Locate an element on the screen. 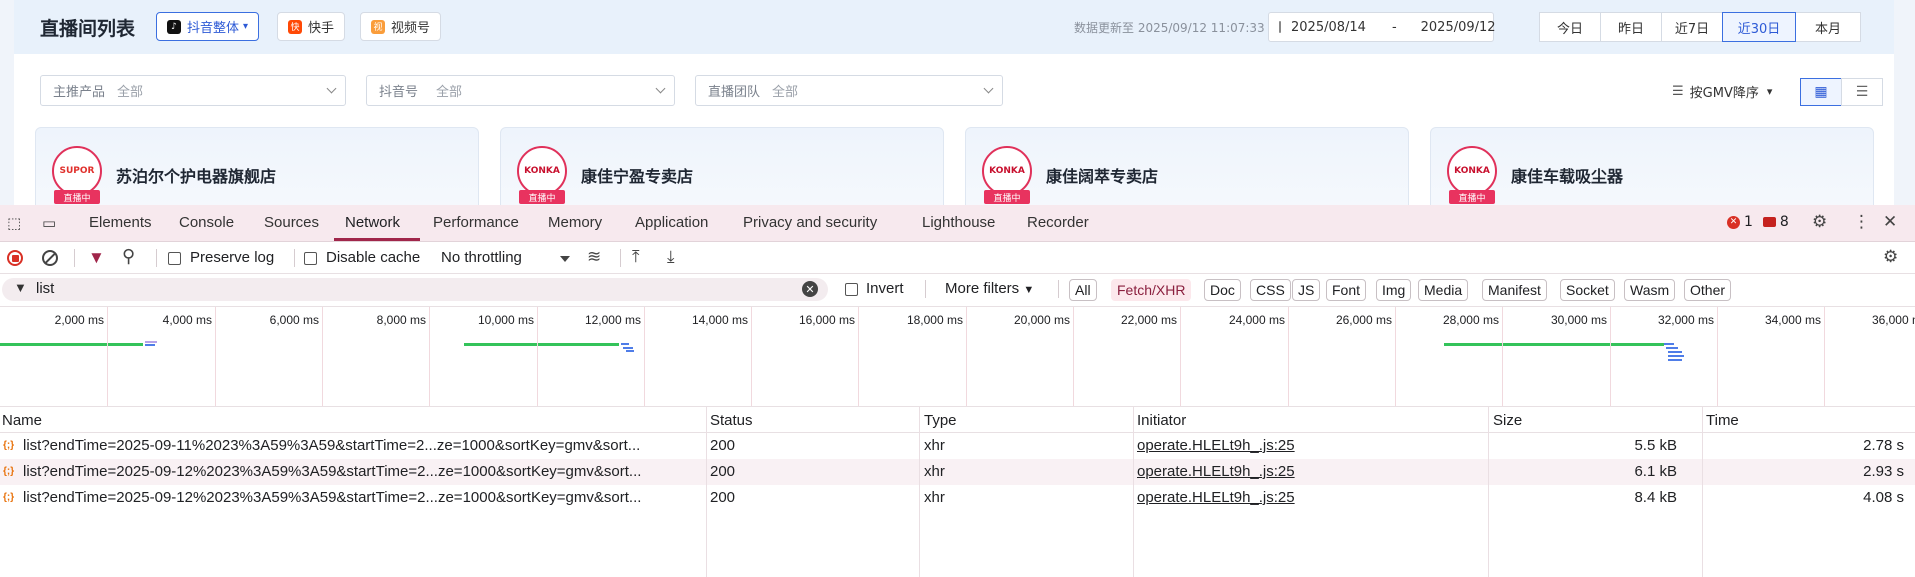 This screenshot has height=577, width=1915. type-media-chip: Media is located at coordinates (1443, 290).